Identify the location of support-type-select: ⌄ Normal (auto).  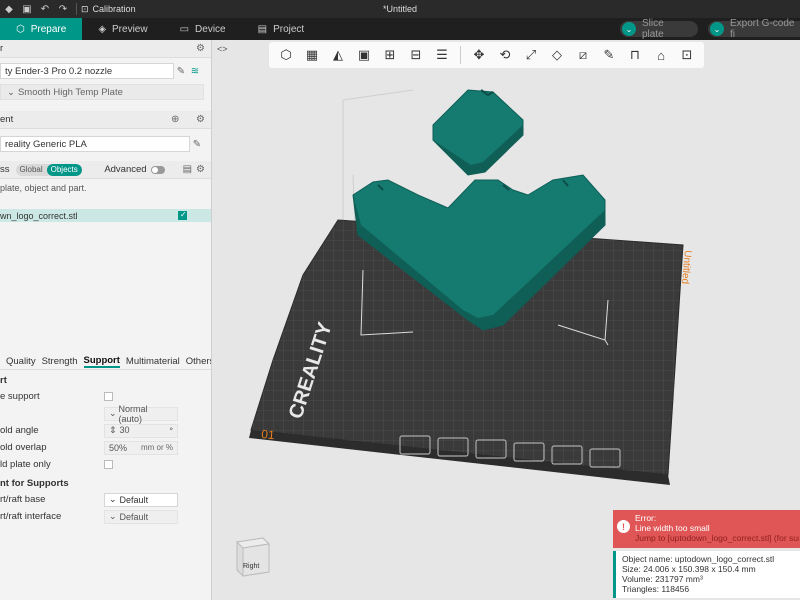
(141, 413).